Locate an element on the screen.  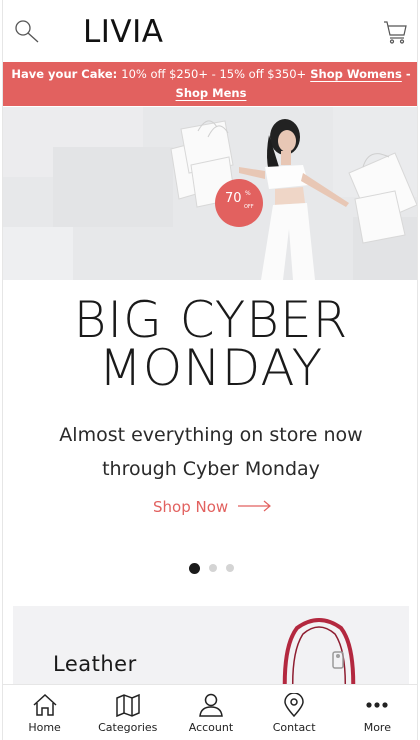
promo-offer: 10% off $250+ - 15% off $350+ is located at coordinates (214, 74).